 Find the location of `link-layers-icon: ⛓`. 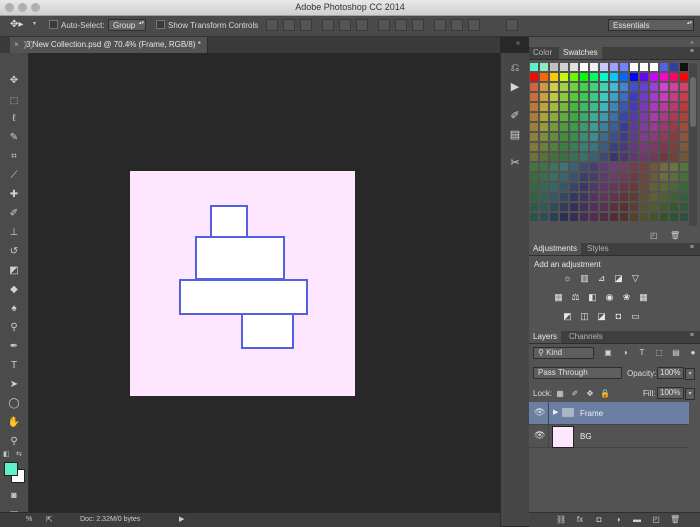

link-layers-icon: ⛓ is located at coordinates (561, 520).